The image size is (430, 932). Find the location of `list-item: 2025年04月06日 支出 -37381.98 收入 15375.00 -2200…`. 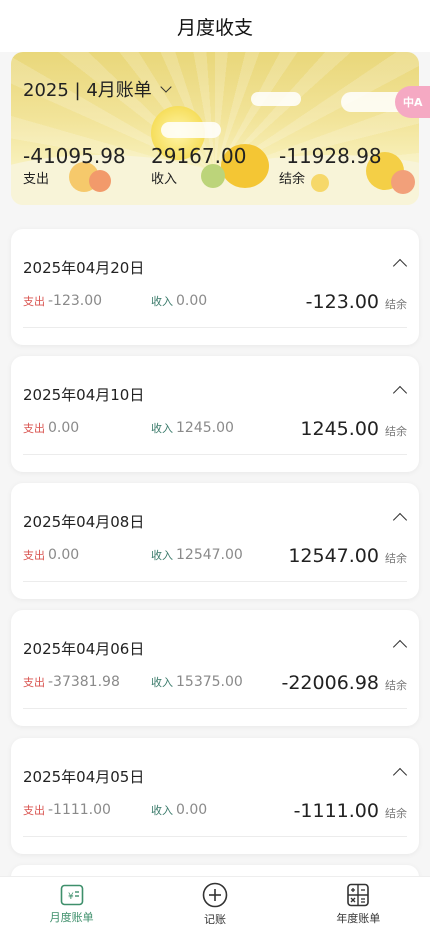

list-item: 2025年04月06日 支出 -37381.98 收入 15375.00 -2200… is located at coordinates (215, 668).